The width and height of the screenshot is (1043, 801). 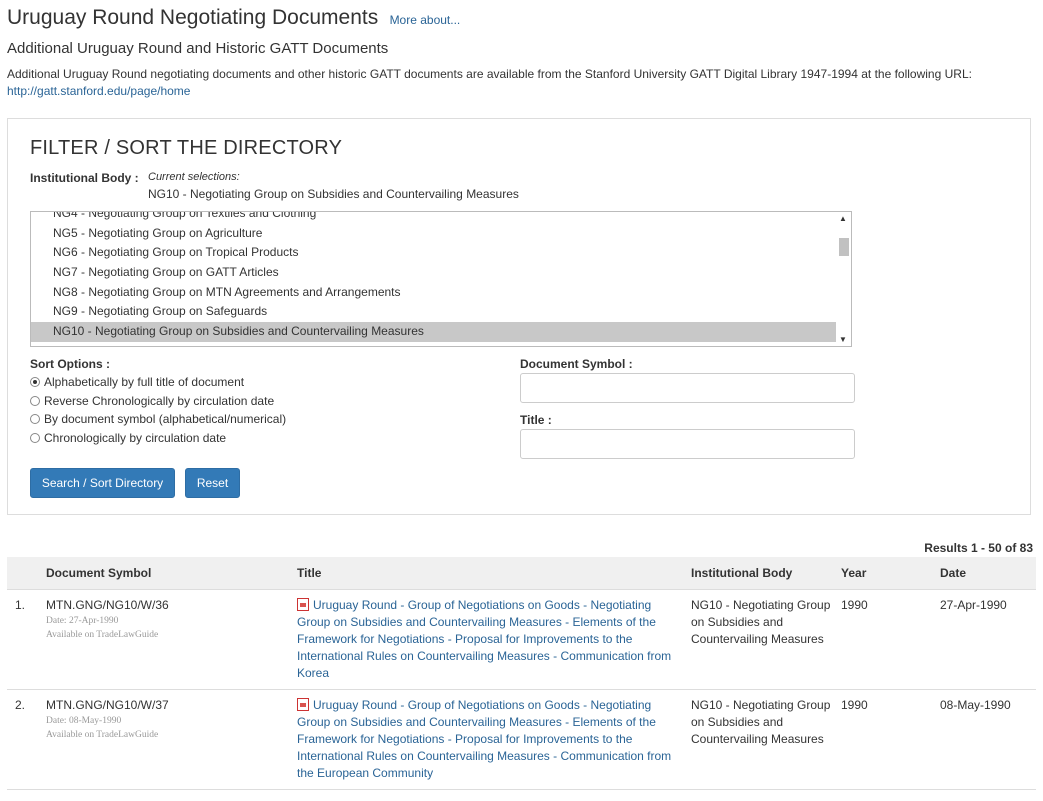 I want to click on search-sort-button: Search / Sort Directory, so click(x=102, y=483).